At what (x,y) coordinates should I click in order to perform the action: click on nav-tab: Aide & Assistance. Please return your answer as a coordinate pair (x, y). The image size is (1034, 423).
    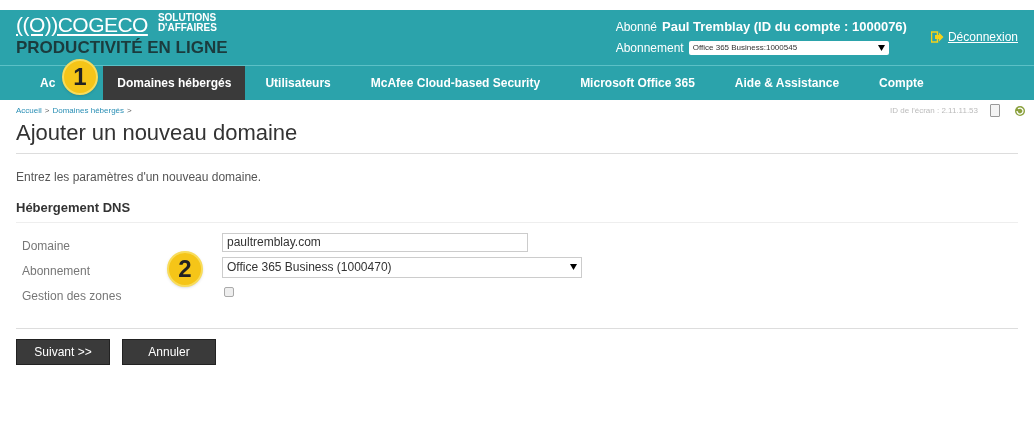
    Looking at the image, I should click on (787, 83).